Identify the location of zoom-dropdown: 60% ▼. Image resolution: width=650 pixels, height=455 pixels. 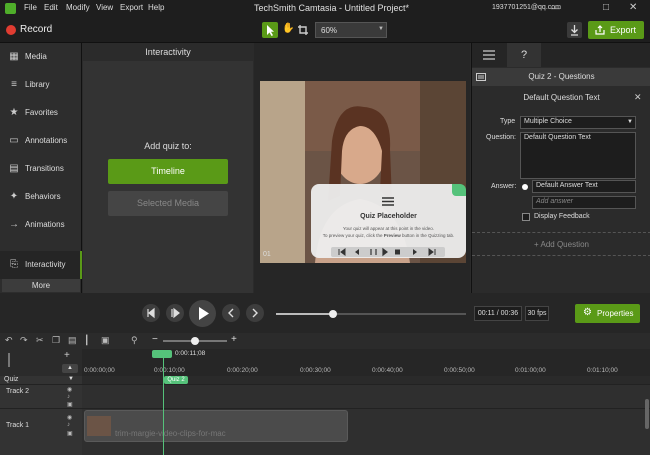
(351, 30).